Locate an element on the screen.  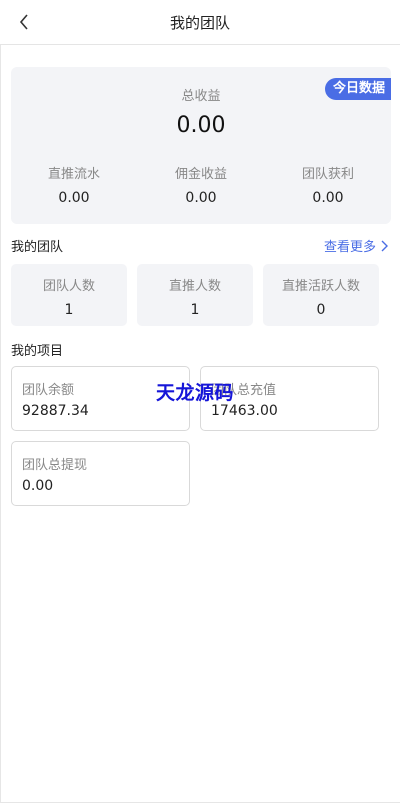
stat-team-profit: 团队获利 0.00 is located at coordinates (328, 184).